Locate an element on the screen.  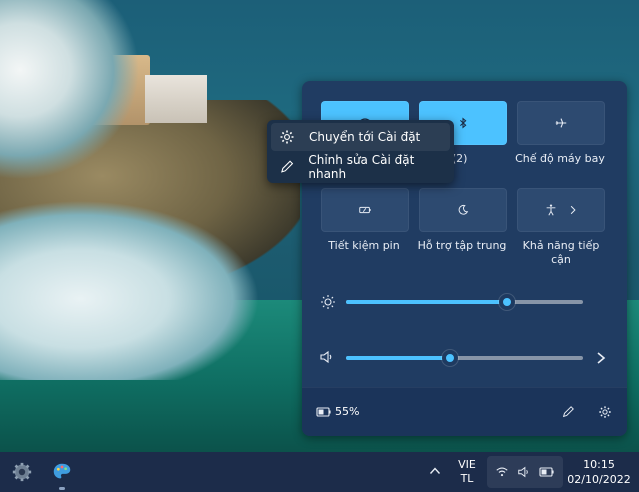
chevron-up-icon is located at coordinates (435, 471).